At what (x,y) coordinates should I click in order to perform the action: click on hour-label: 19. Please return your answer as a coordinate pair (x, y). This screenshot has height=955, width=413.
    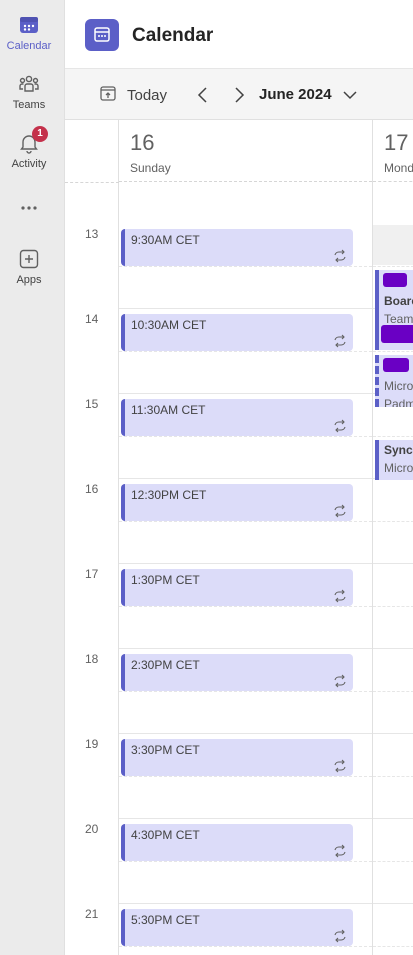
    Looking at the image, I should click on (92, 744).